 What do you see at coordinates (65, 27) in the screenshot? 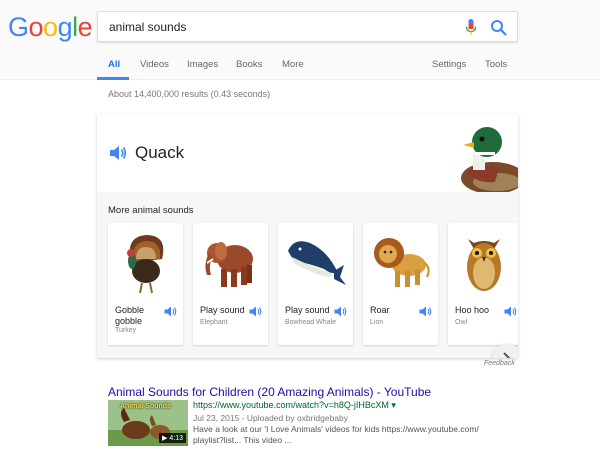
I see `logo-letter: g` at bounding box center [65, 27].